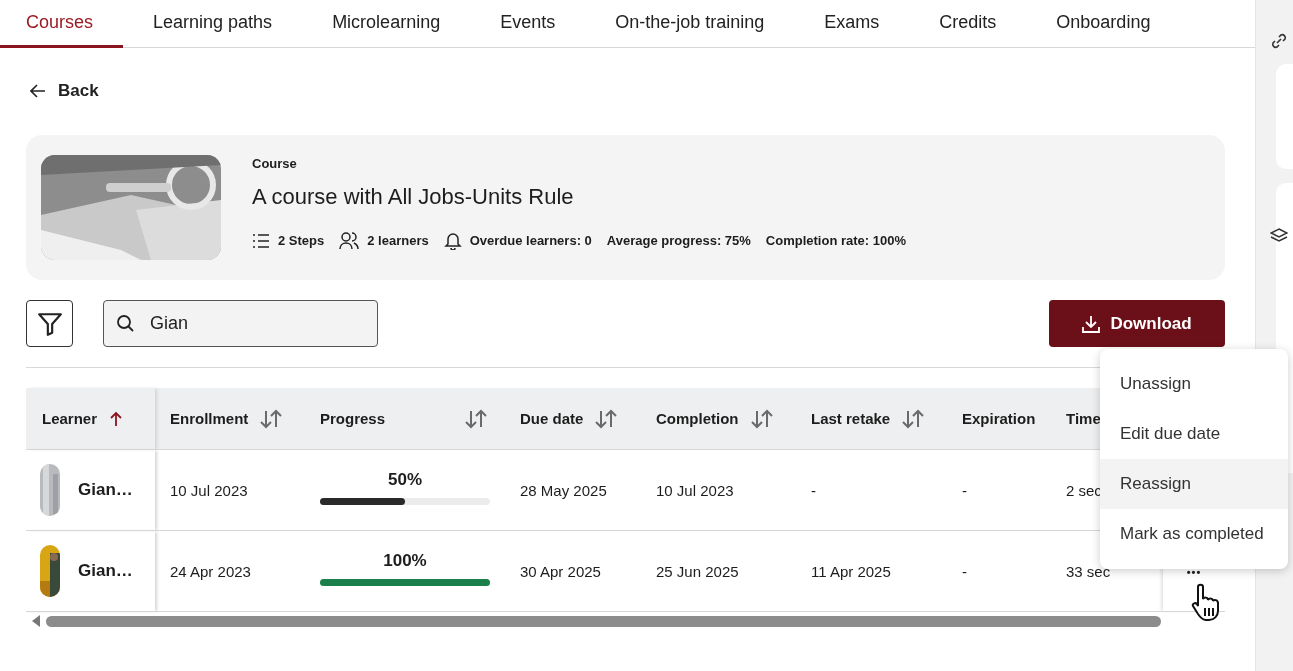  What do you see at coordinates (999, 418) in the screenshot?
I see `column-header-label: Expiration` at bounding box center [999, 418].